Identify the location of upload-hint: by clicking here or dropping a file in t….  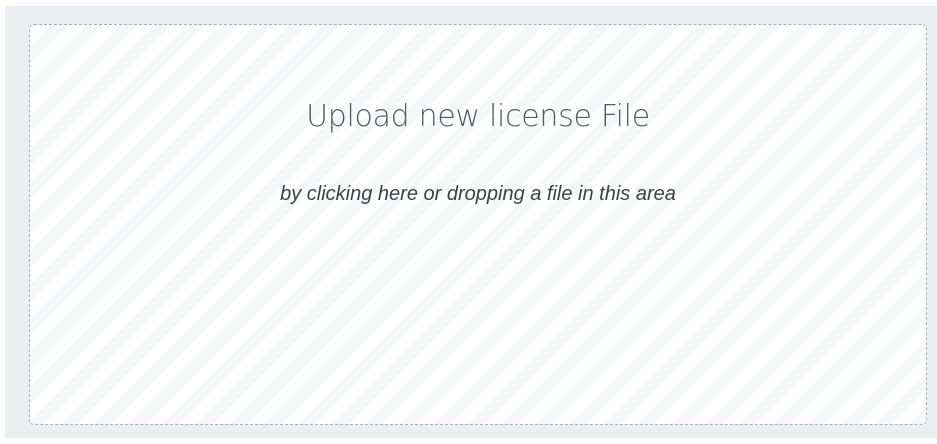
(478, 194).